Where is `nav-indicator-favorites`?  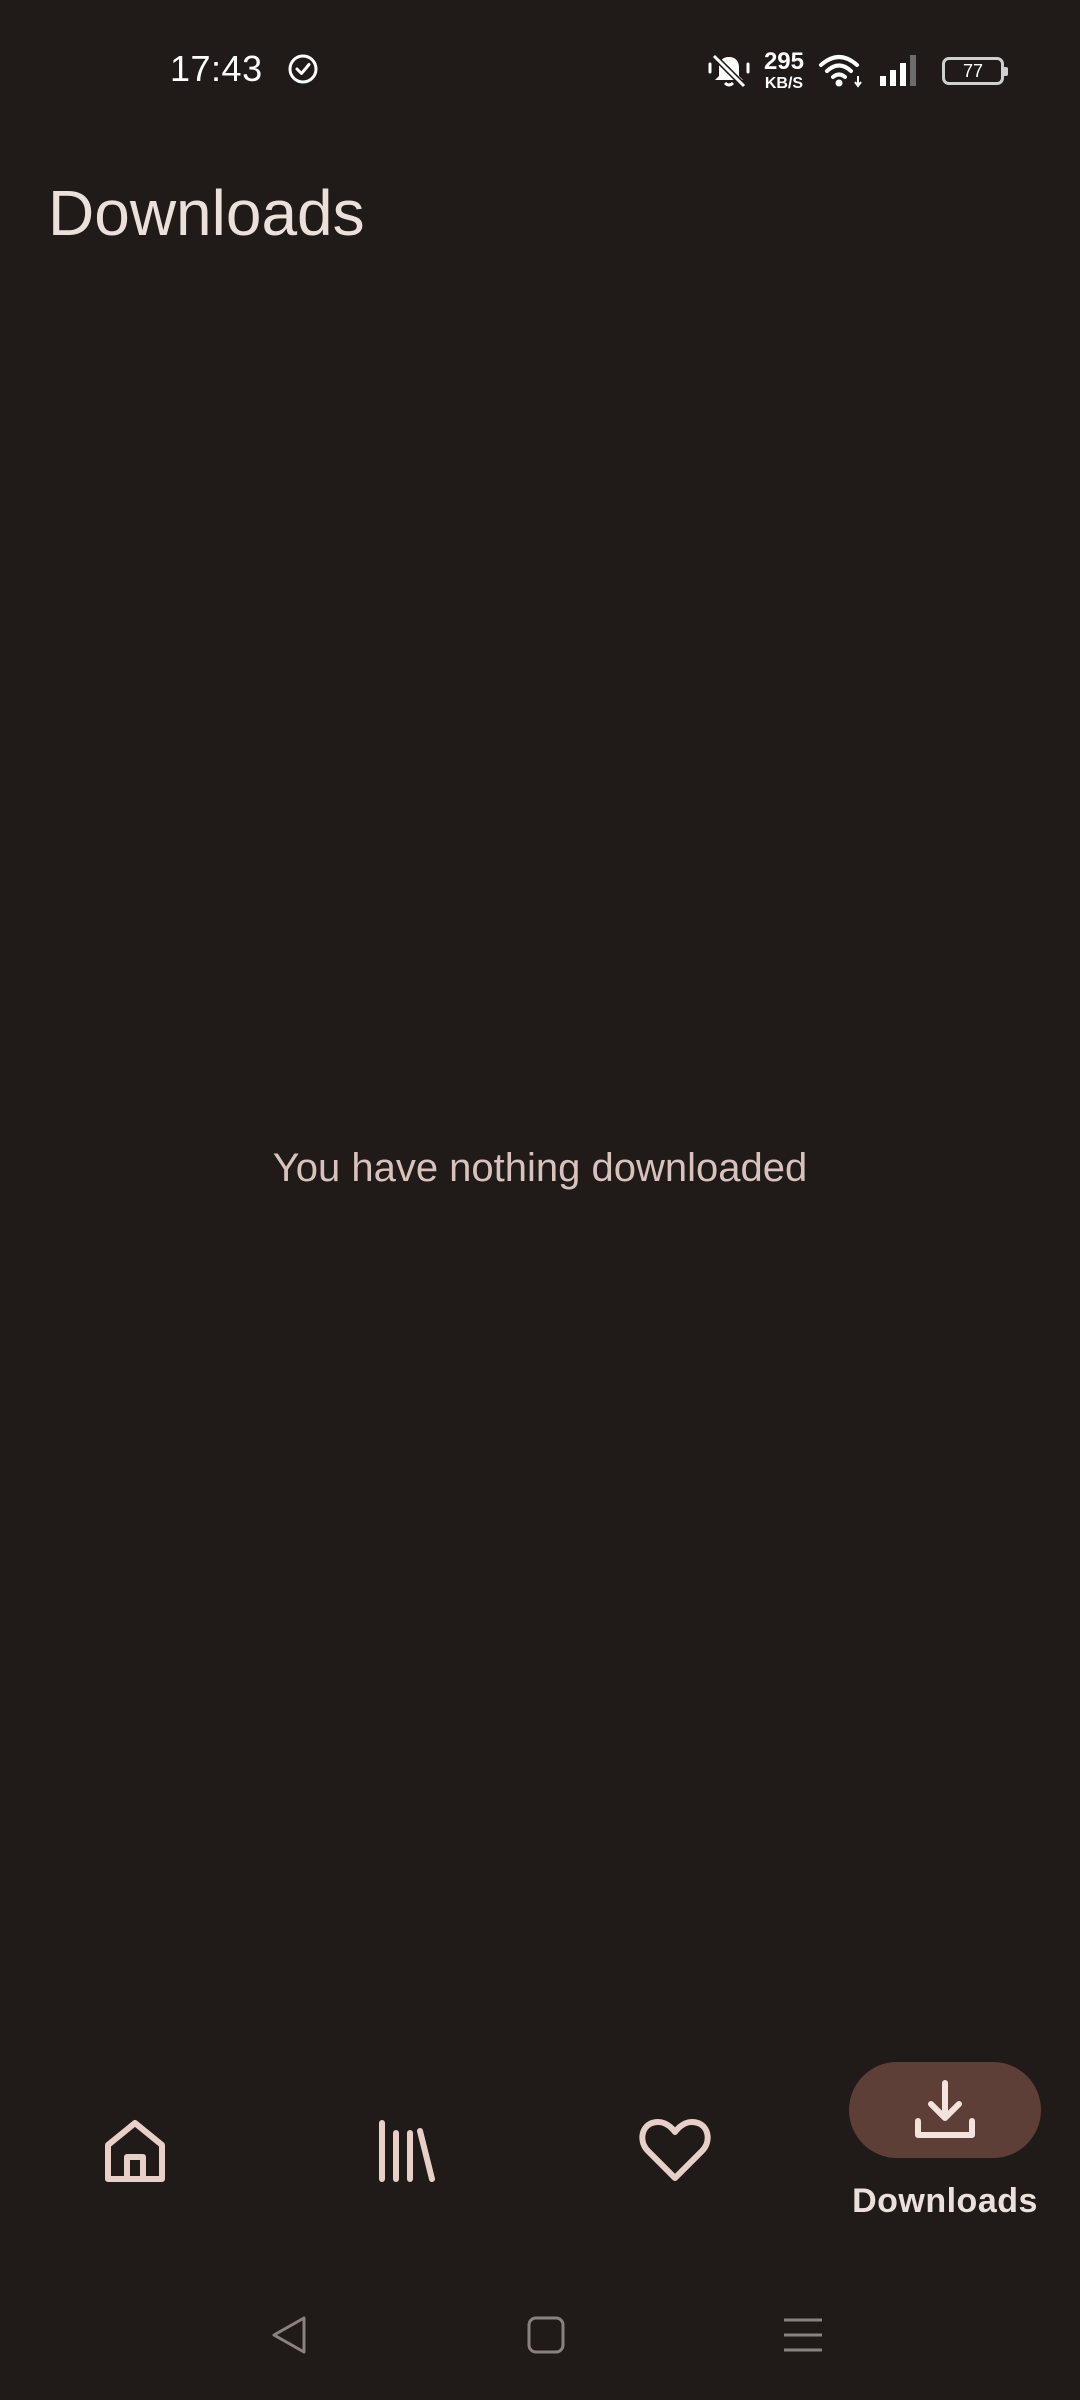 nav-indicator-favorites is located at coordinates (675, 2150).